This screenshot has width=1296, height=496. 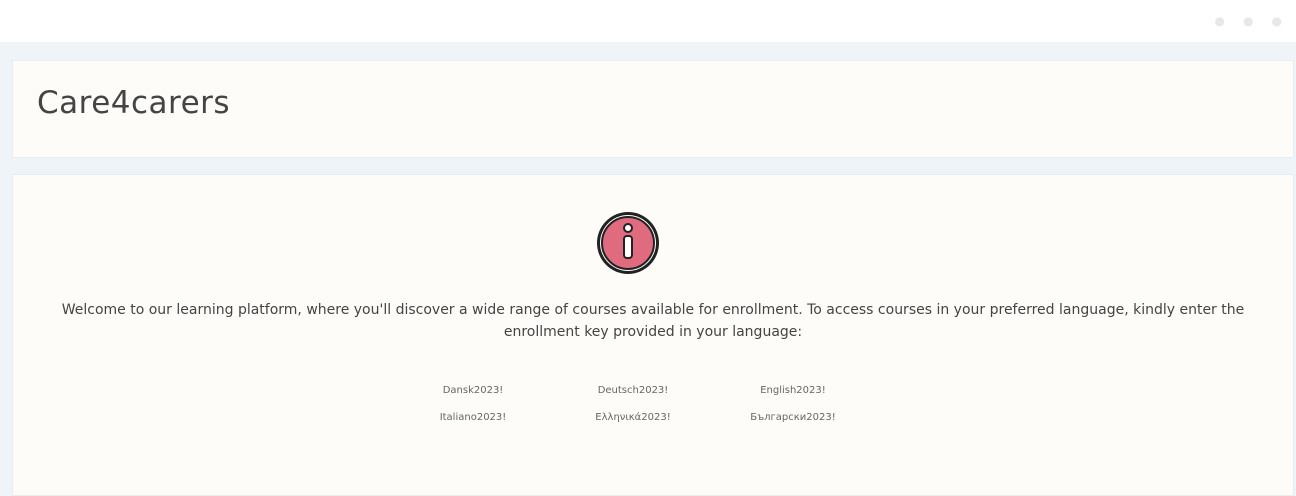 I want to click on top-navbar: ● ● ●, so click(x=648, y=21).